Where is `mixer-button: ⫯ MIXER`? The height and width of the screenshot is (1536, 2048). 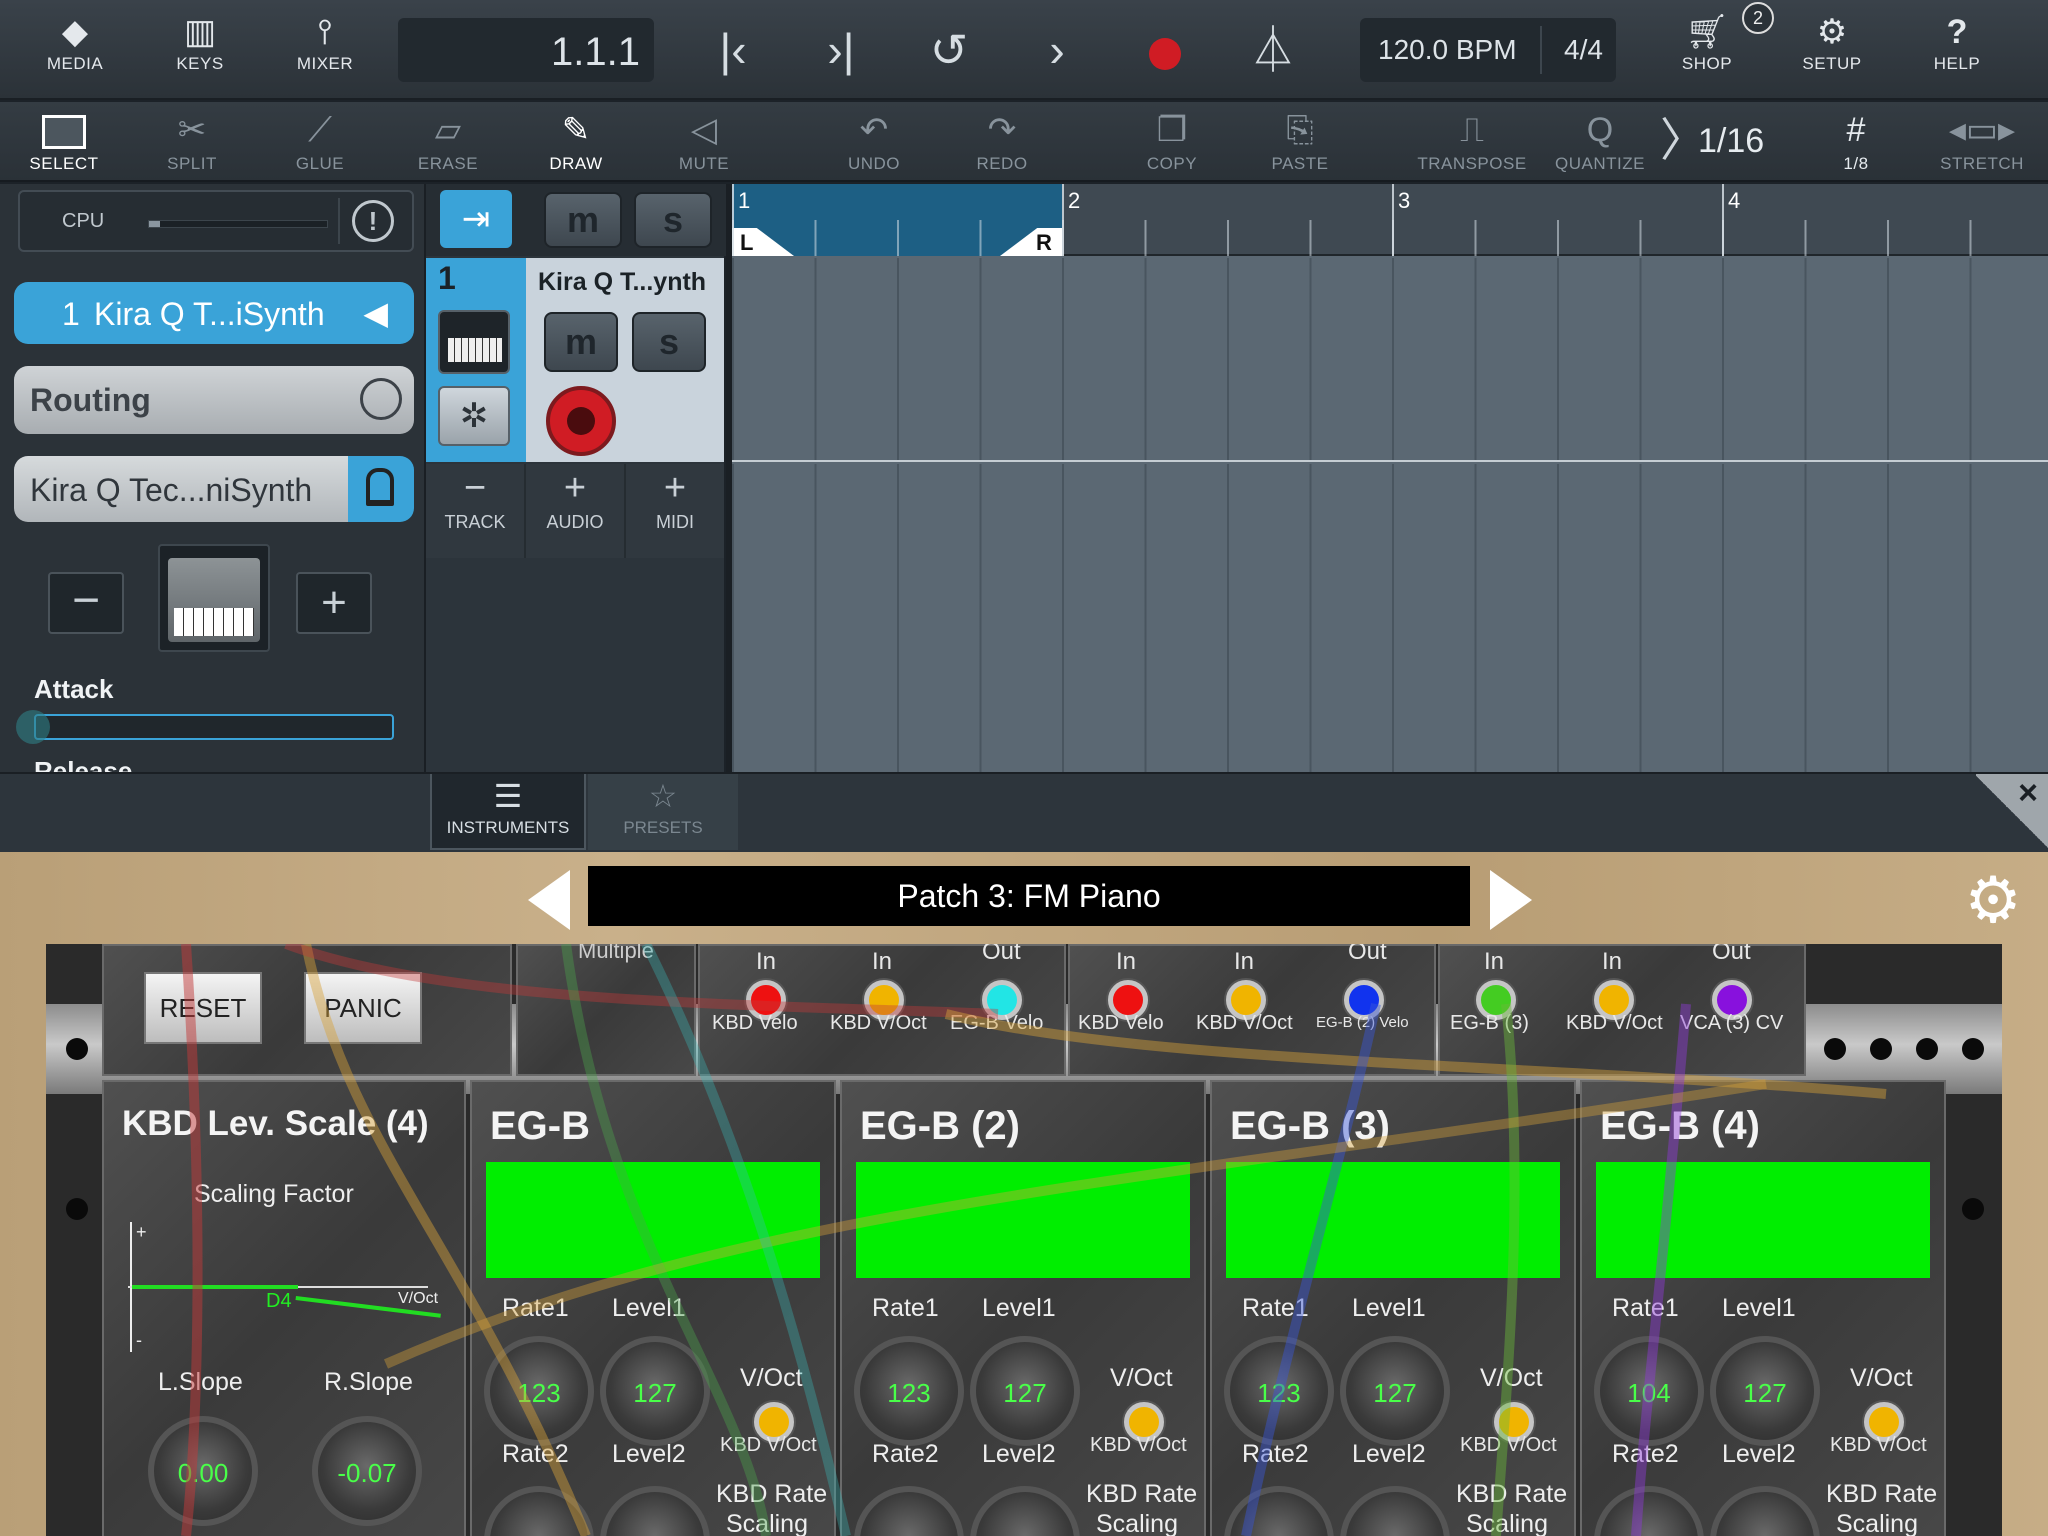 mixer-button: ⫯ MIXER is located at coordinates (325, 50).